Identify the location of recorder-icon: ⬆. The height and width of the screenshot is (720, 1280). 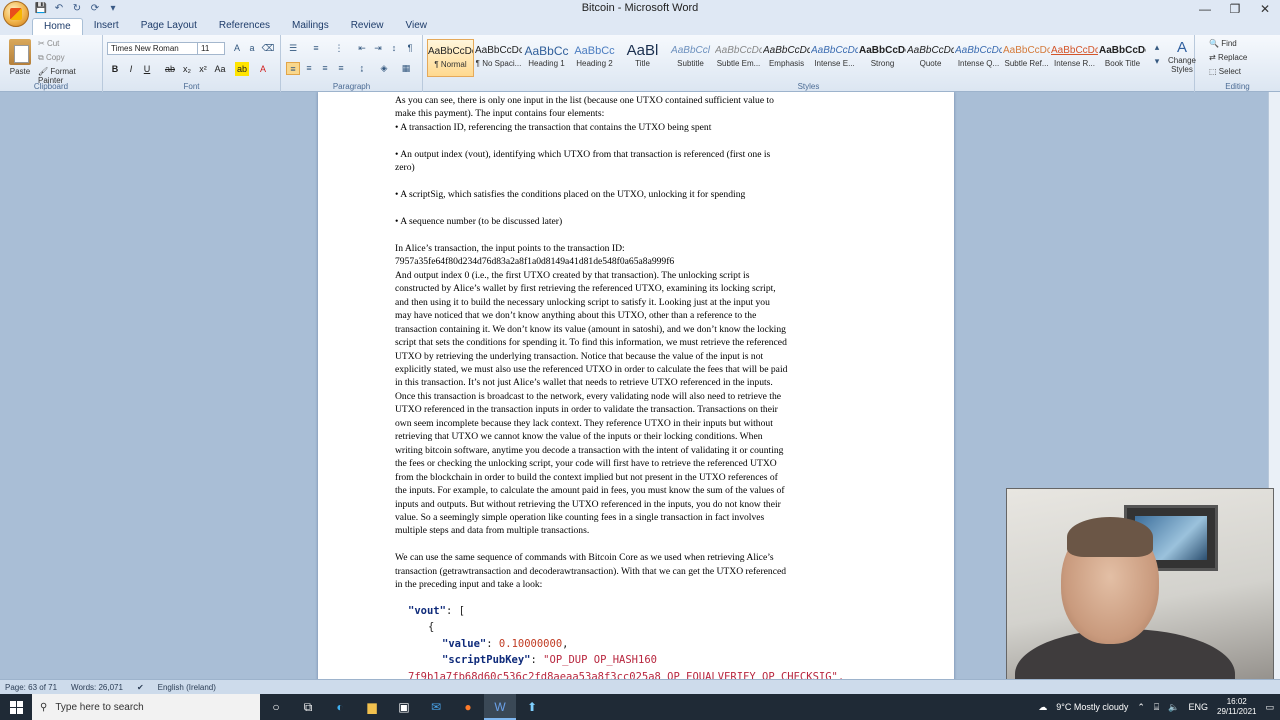
(532, 707).